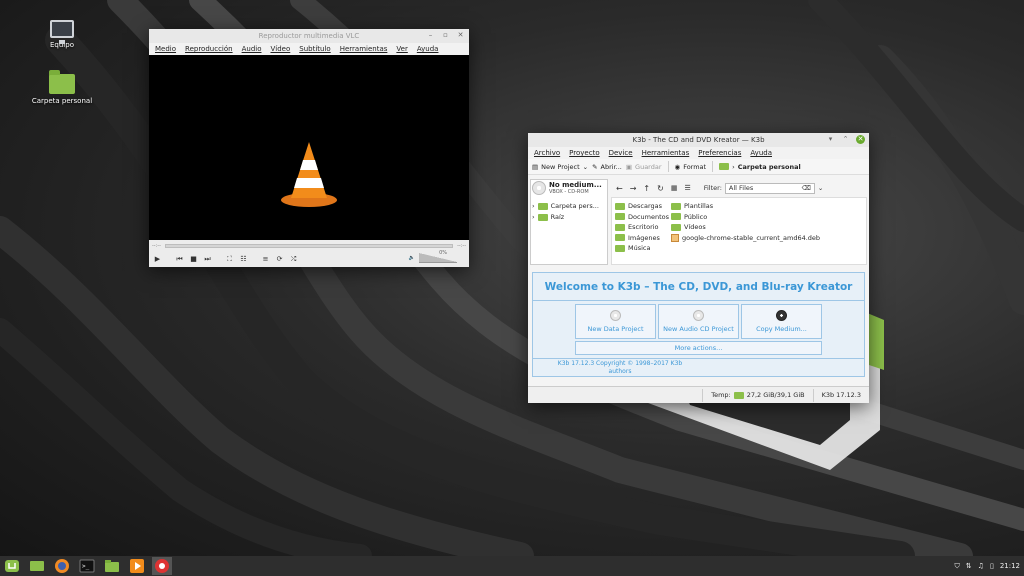 The width and height of the screenshot is (1024, 576). Describe the element at coordinates (243, 259) in the screenshot. I see `extended-settings-icon: ☷` at that location.